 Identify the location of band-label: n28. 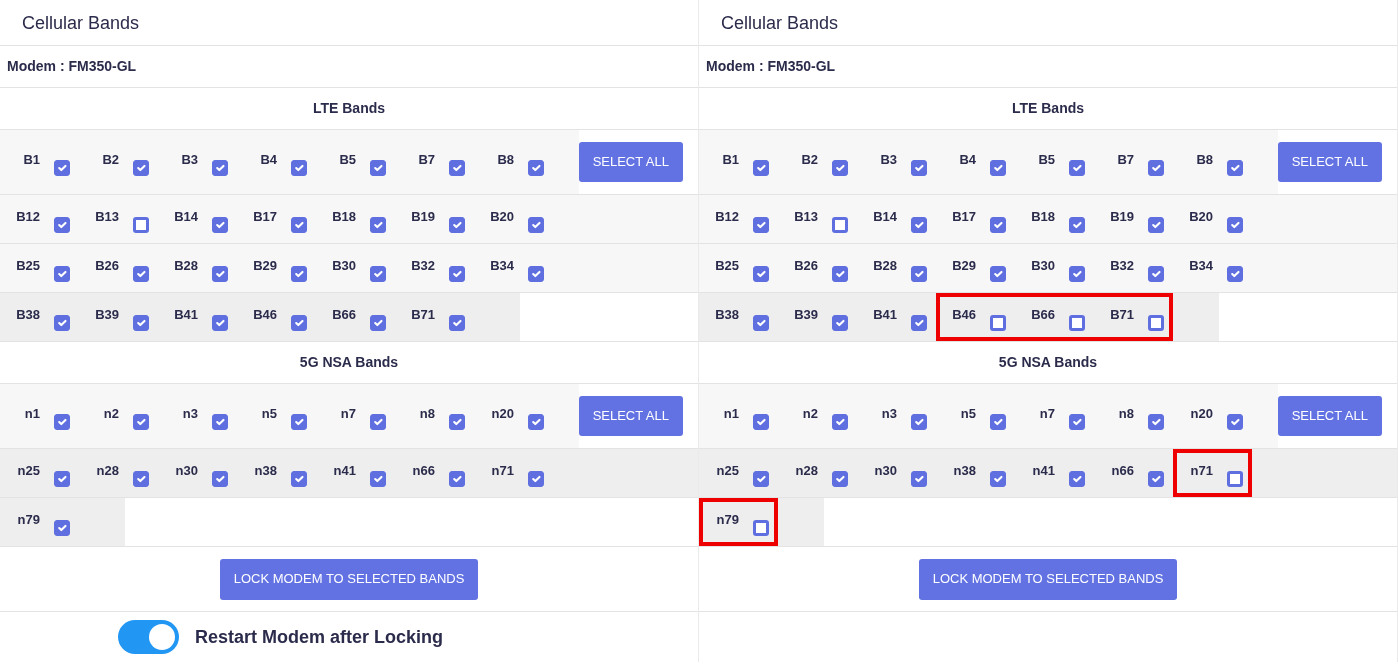
(806, 470).